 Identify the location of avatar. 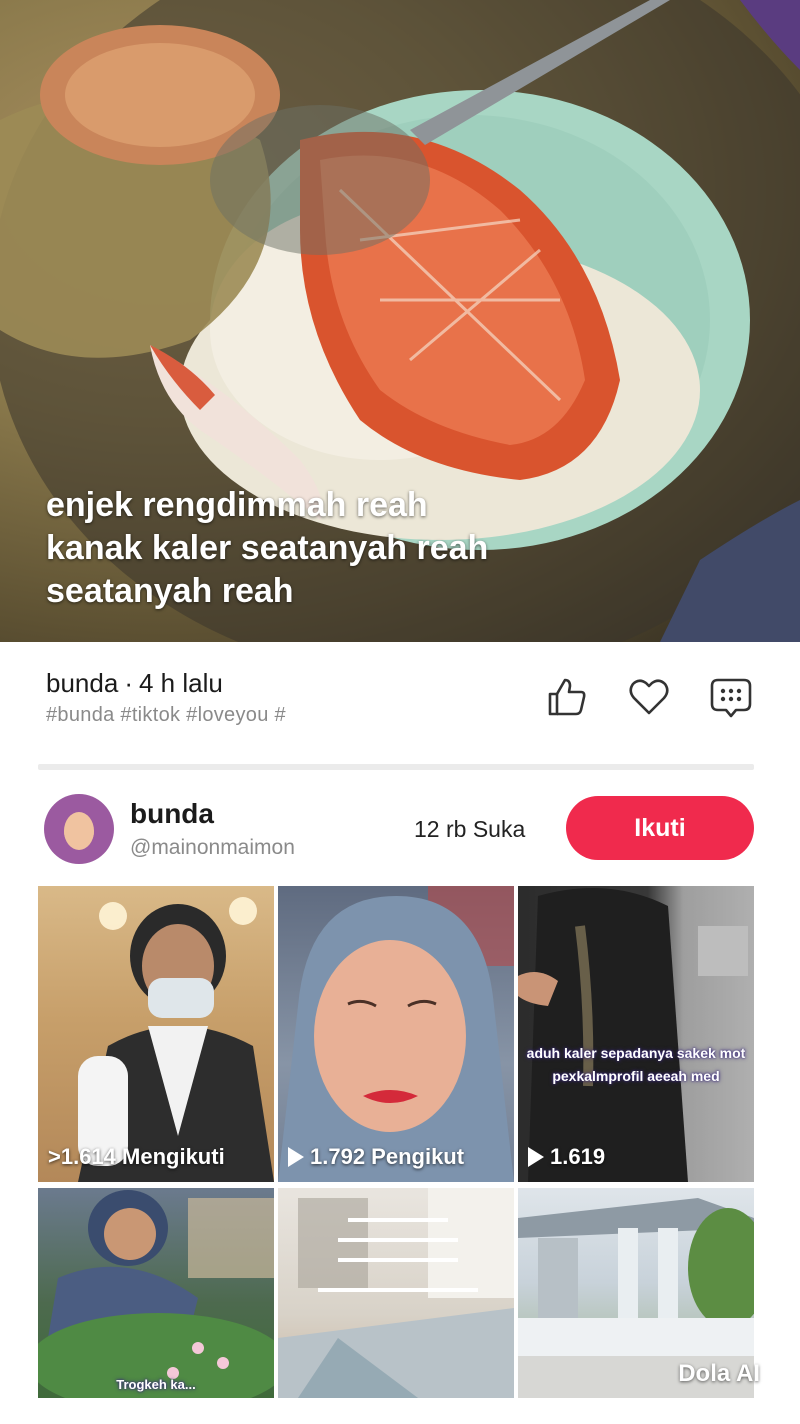
(79, 829).